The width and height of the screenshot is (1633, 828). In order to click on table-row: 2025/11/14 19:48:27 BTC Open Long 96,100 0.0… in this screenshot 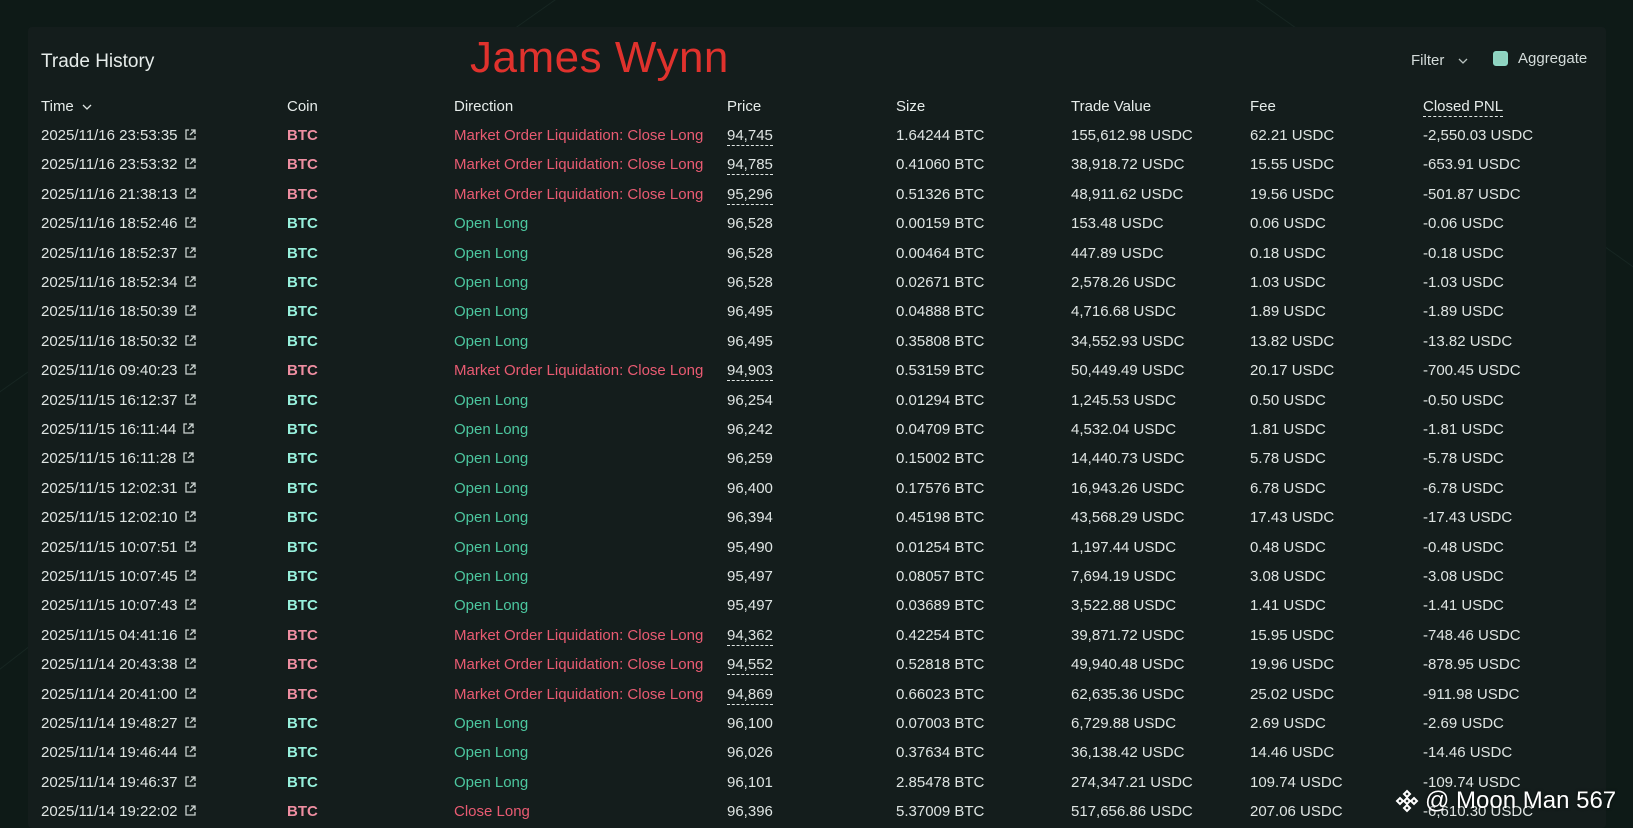, I will do `click(817, 723)`.